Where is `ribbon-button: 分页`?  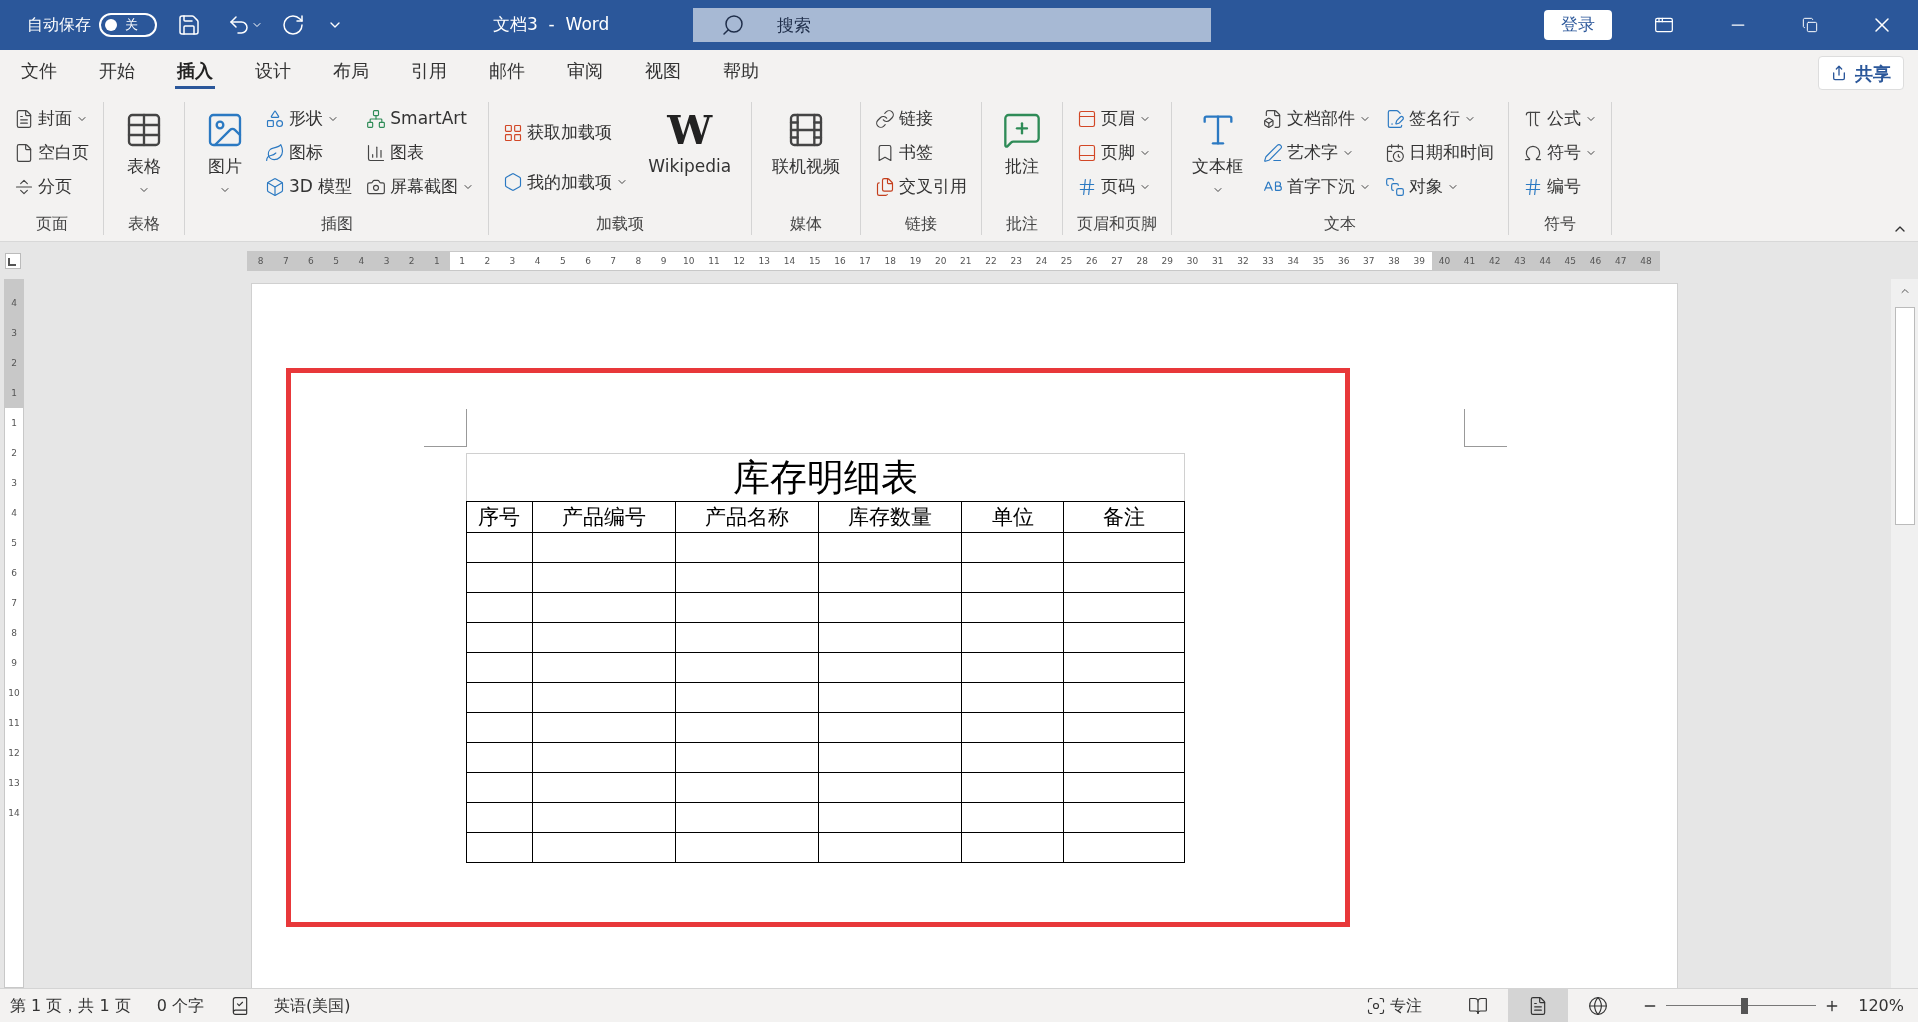 ribbon-button: 分页 is located at coordinates (51, 187).